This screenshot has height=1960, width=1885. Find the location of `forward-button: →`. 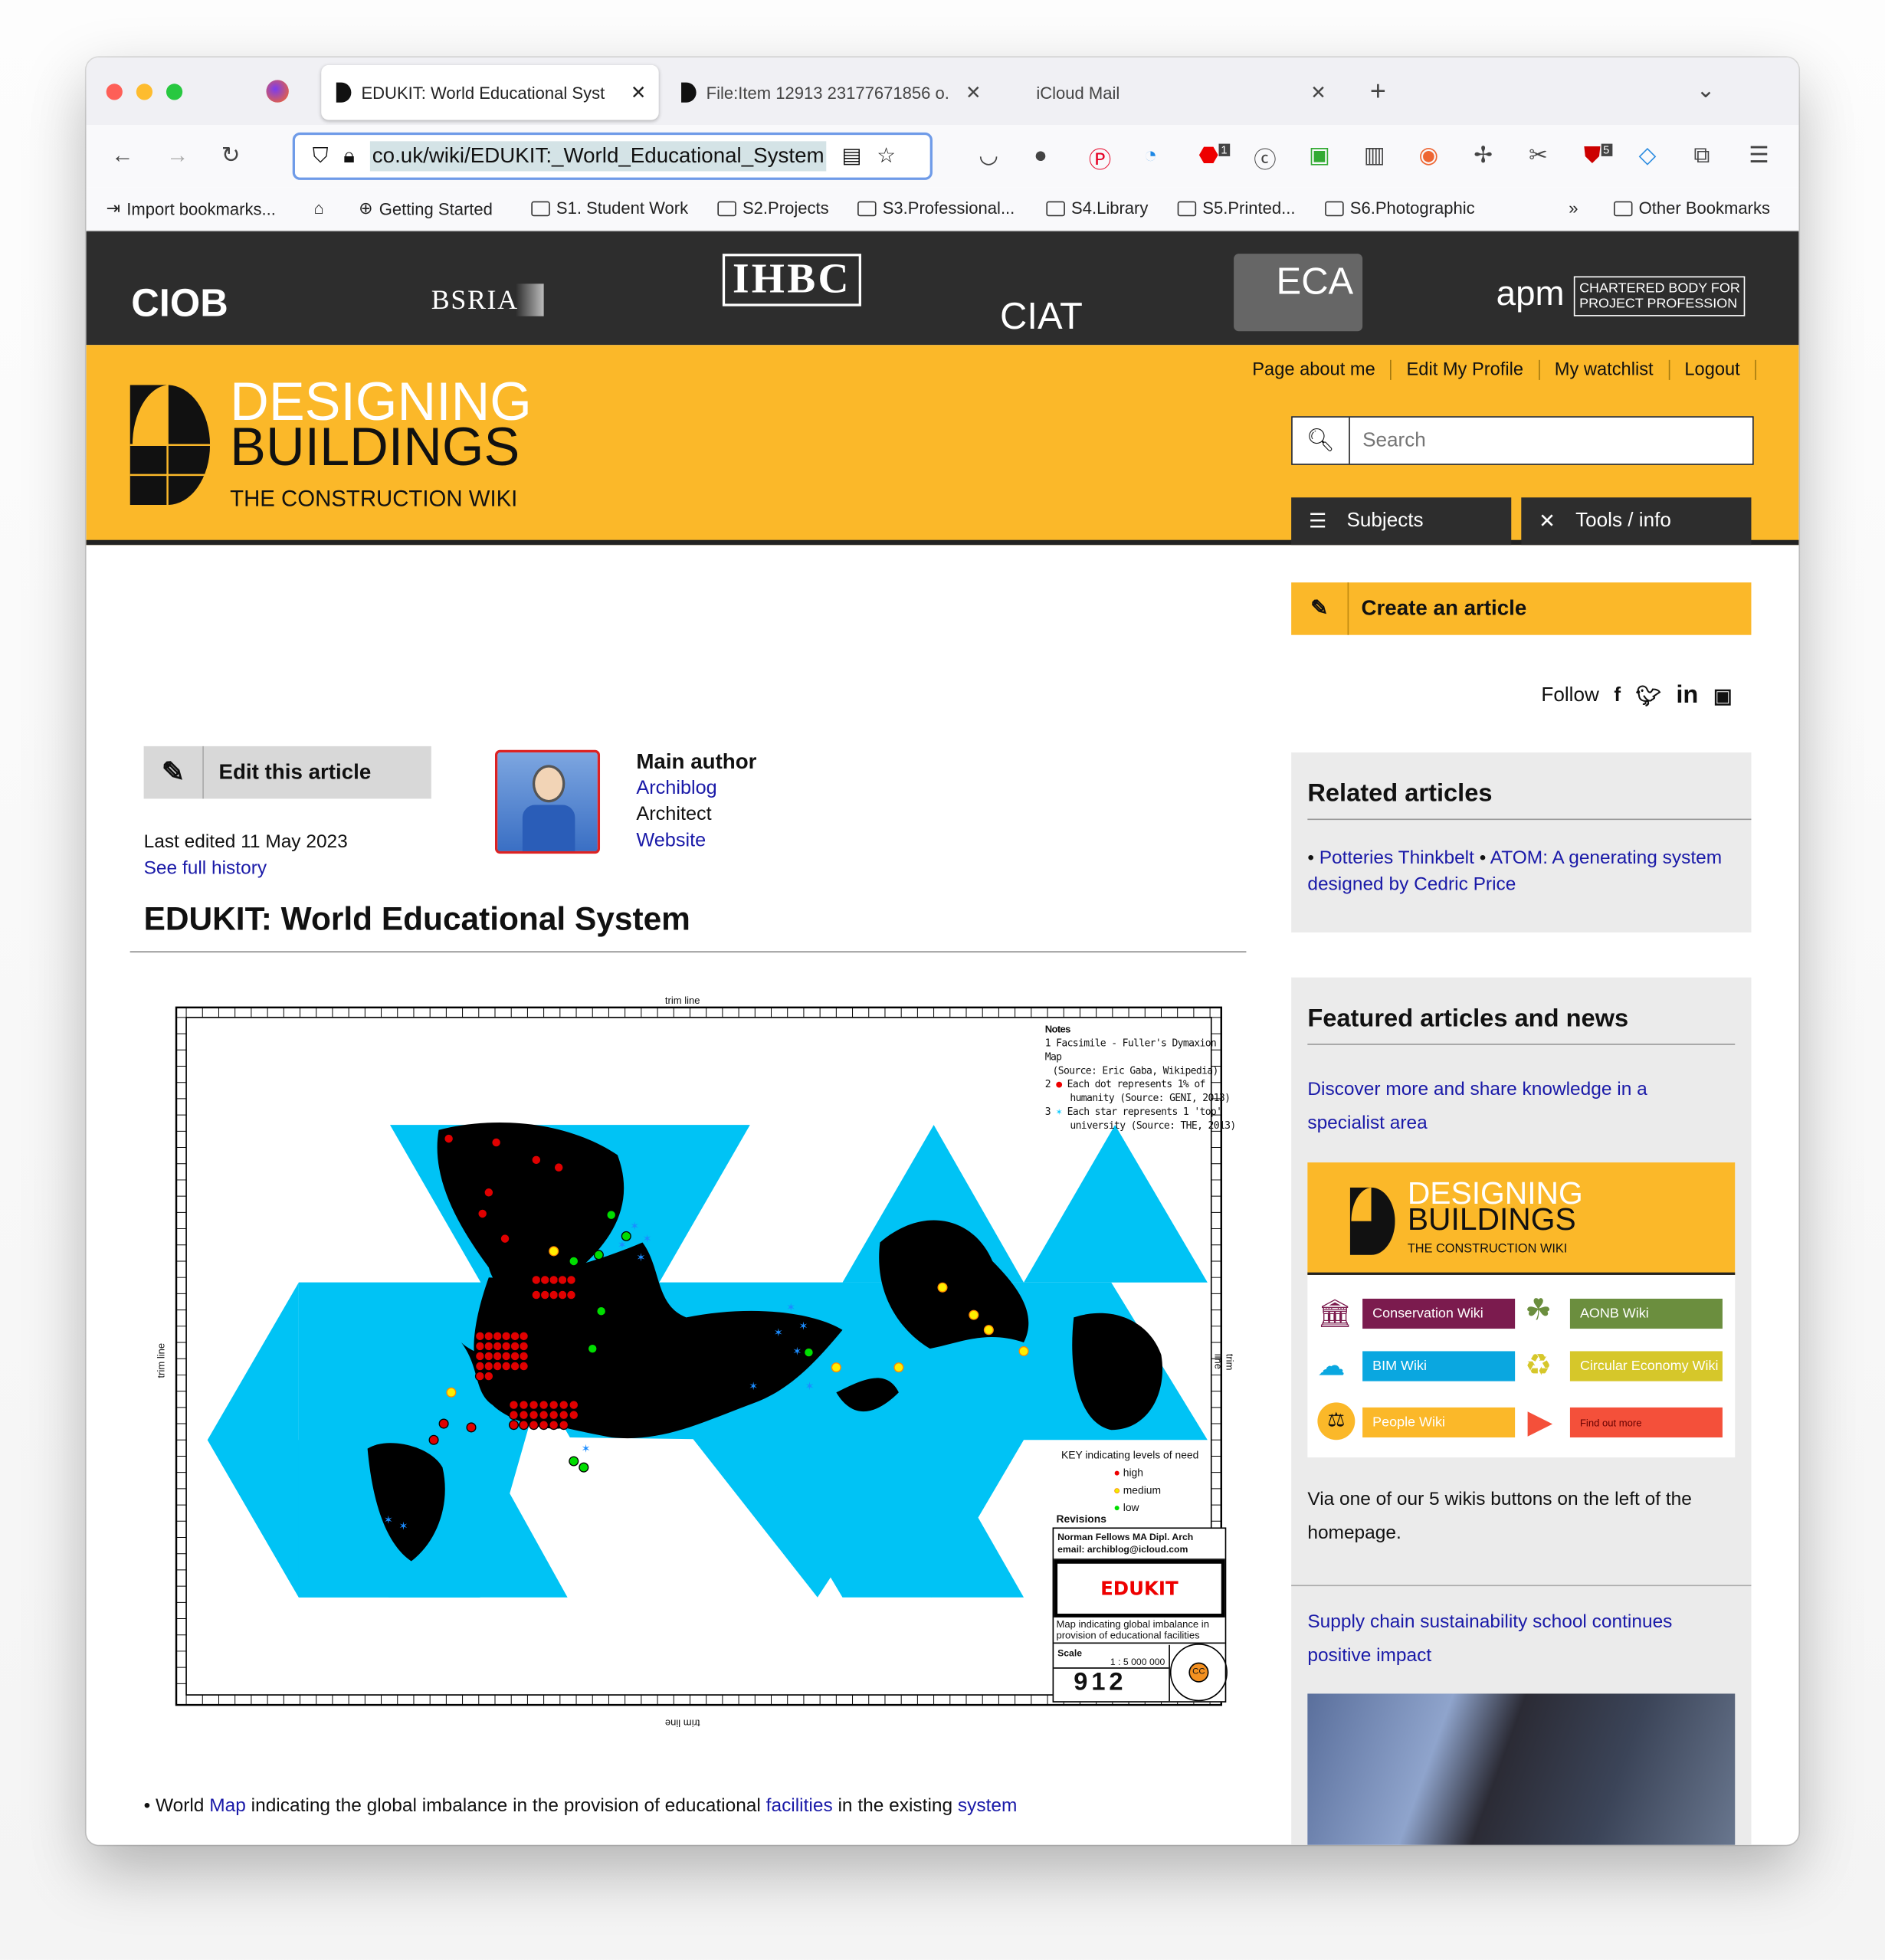

forward-button: → is located at coordinates (177, 156).